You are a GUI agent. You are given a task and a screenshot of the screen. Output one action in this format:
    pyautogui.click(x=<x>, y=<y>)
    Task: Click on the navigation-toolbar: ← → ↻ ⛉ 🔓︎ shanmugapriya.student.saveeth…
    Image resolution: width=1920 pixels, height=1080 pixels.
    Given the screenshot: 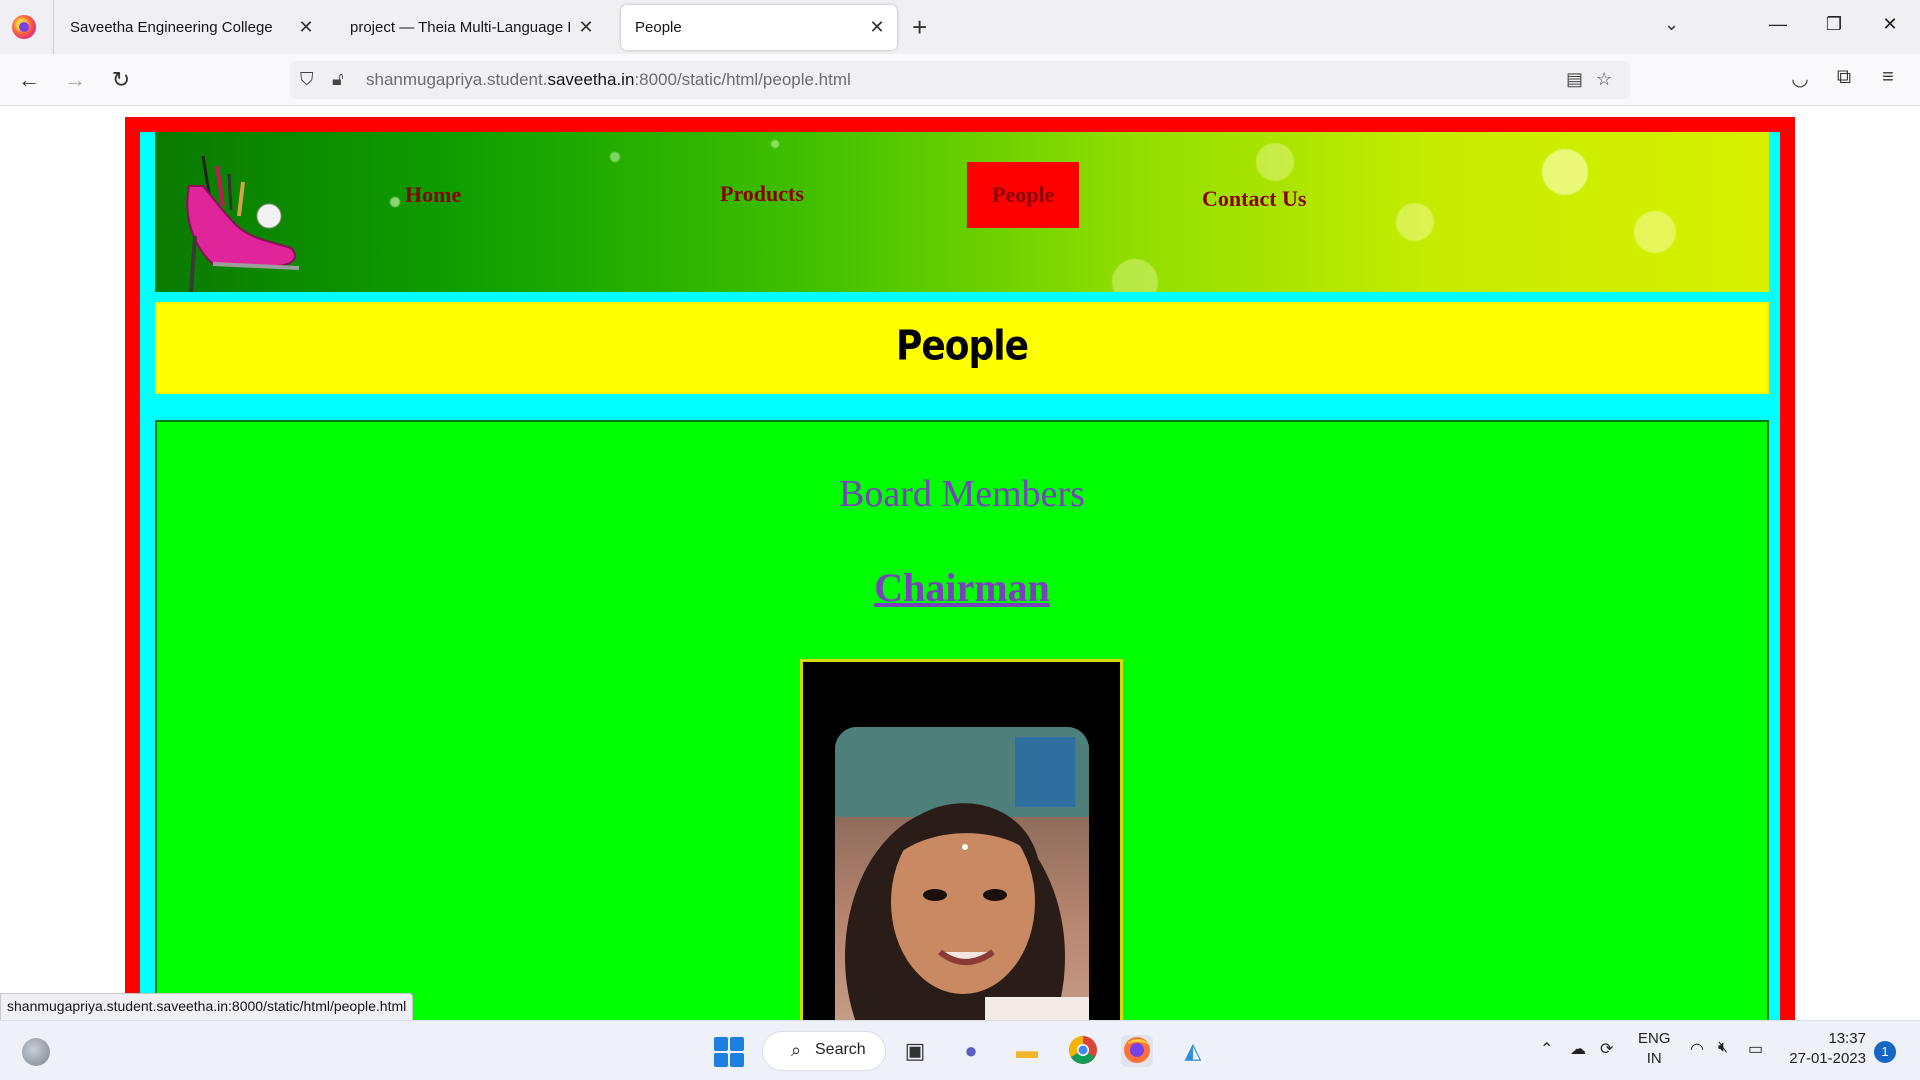 What is the action you would take?
    pyautogui.click(x=960, y=80)
    